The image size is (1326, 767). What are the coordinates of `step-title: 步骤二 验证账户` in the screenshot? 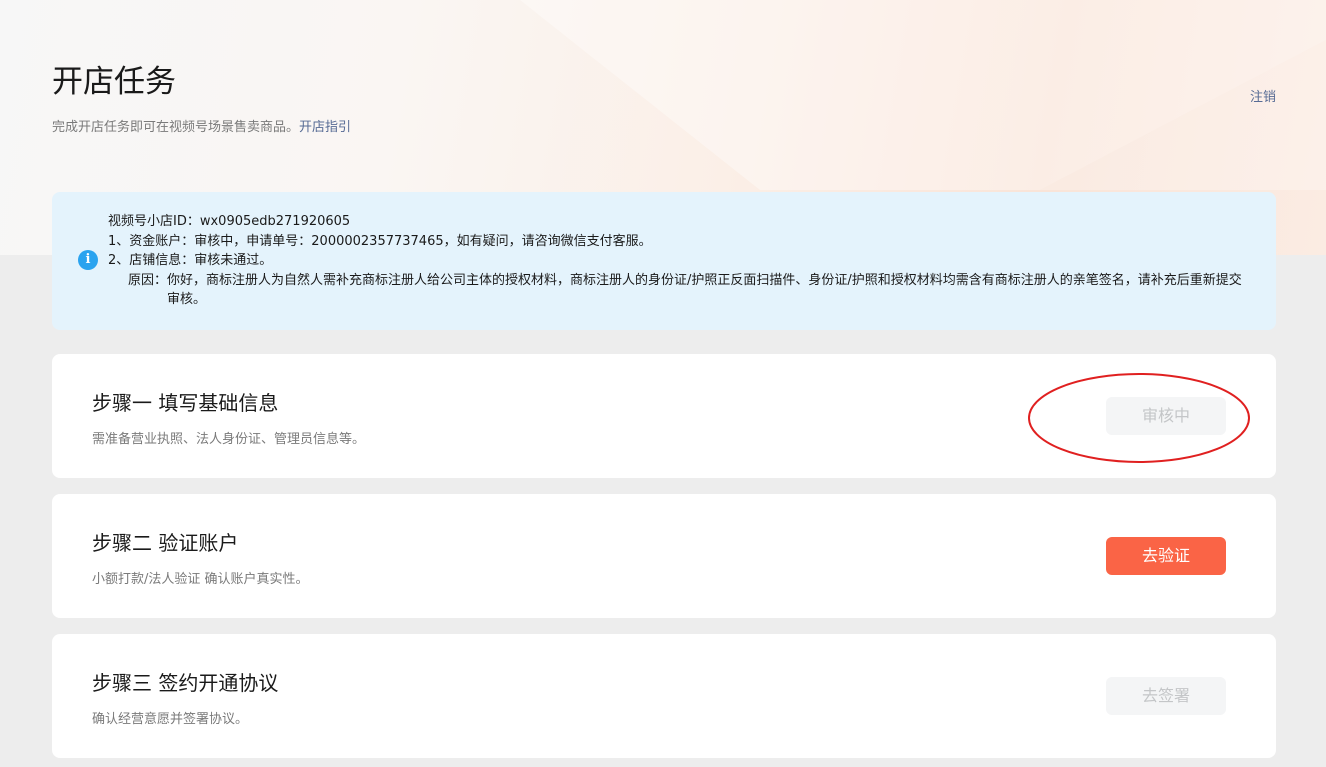 It's located at (165, 543).